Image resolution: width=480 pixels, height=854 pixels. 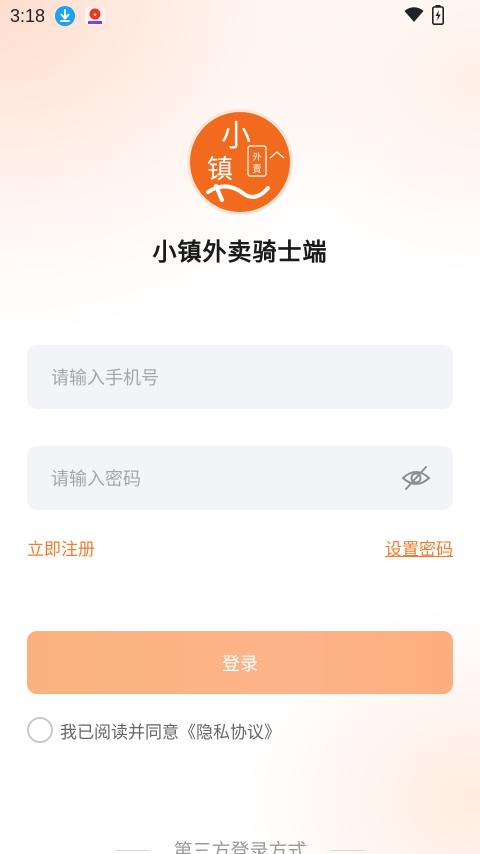 What do you see at coordinates (240, 162) in the screenshot?
I see `app-logo: 小 镇 外 賣` at bounding box center [240, 162].